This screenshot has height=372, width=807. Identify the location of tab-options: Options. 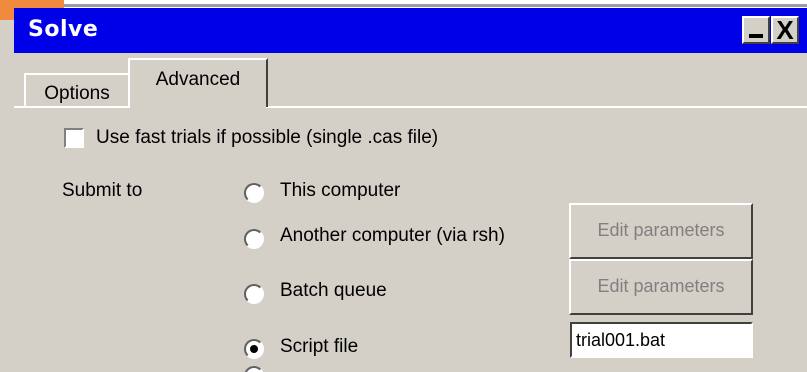
(77, 89).